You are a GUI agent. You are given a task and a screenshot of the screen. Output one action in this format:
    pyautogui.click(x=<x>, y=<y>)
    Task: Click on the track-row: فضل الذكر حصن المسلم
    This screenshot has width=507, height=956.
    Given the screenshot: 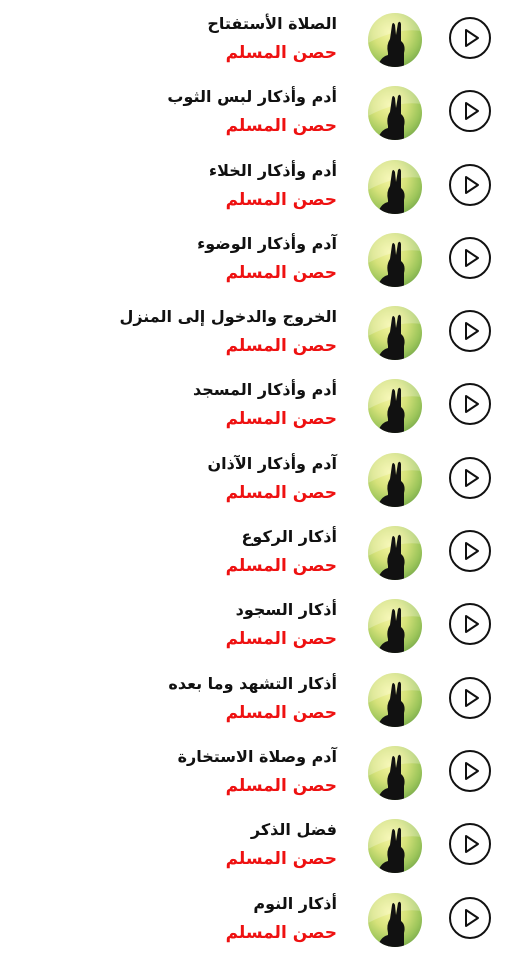 What is the action you would take?
    pyautogui.click(x=253, y=845)
    